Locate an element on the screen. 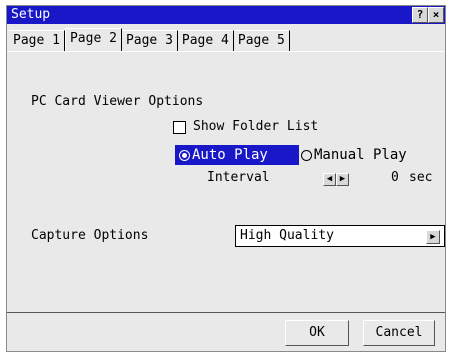  radio-unselected-icon is located at coordinates (306, 155).